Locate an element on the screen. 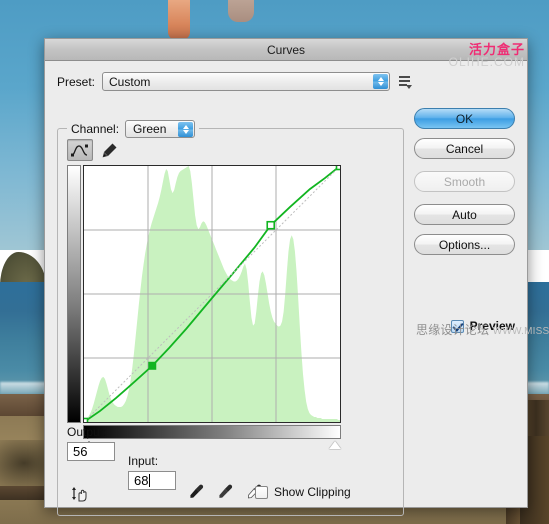  preset-stepper-icon is located at coordinates (381, 81).